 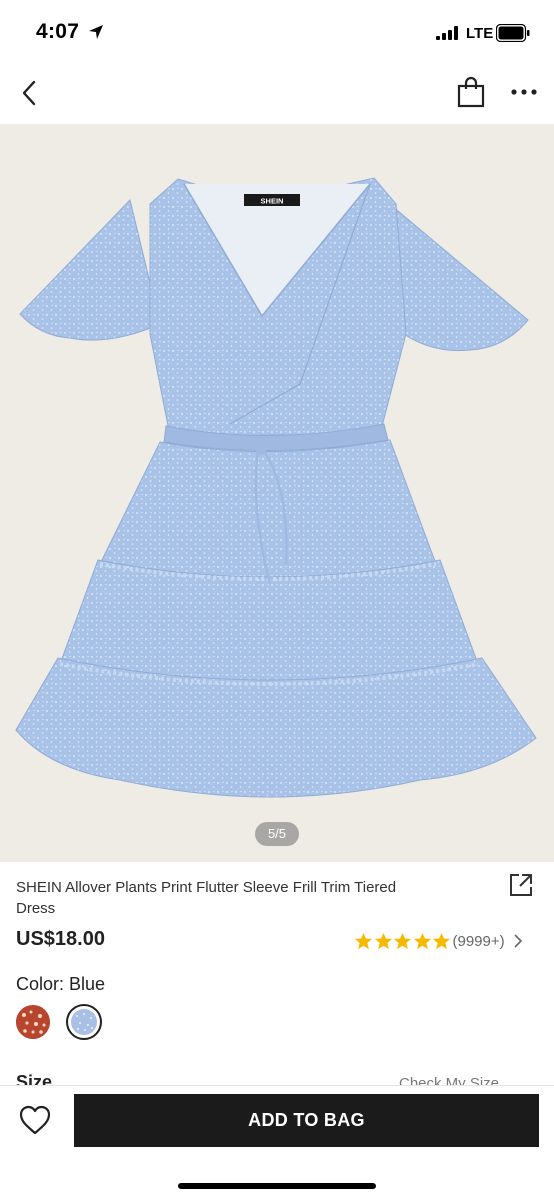 I want to click on size-label: Size, so click(x=34, y=1079).